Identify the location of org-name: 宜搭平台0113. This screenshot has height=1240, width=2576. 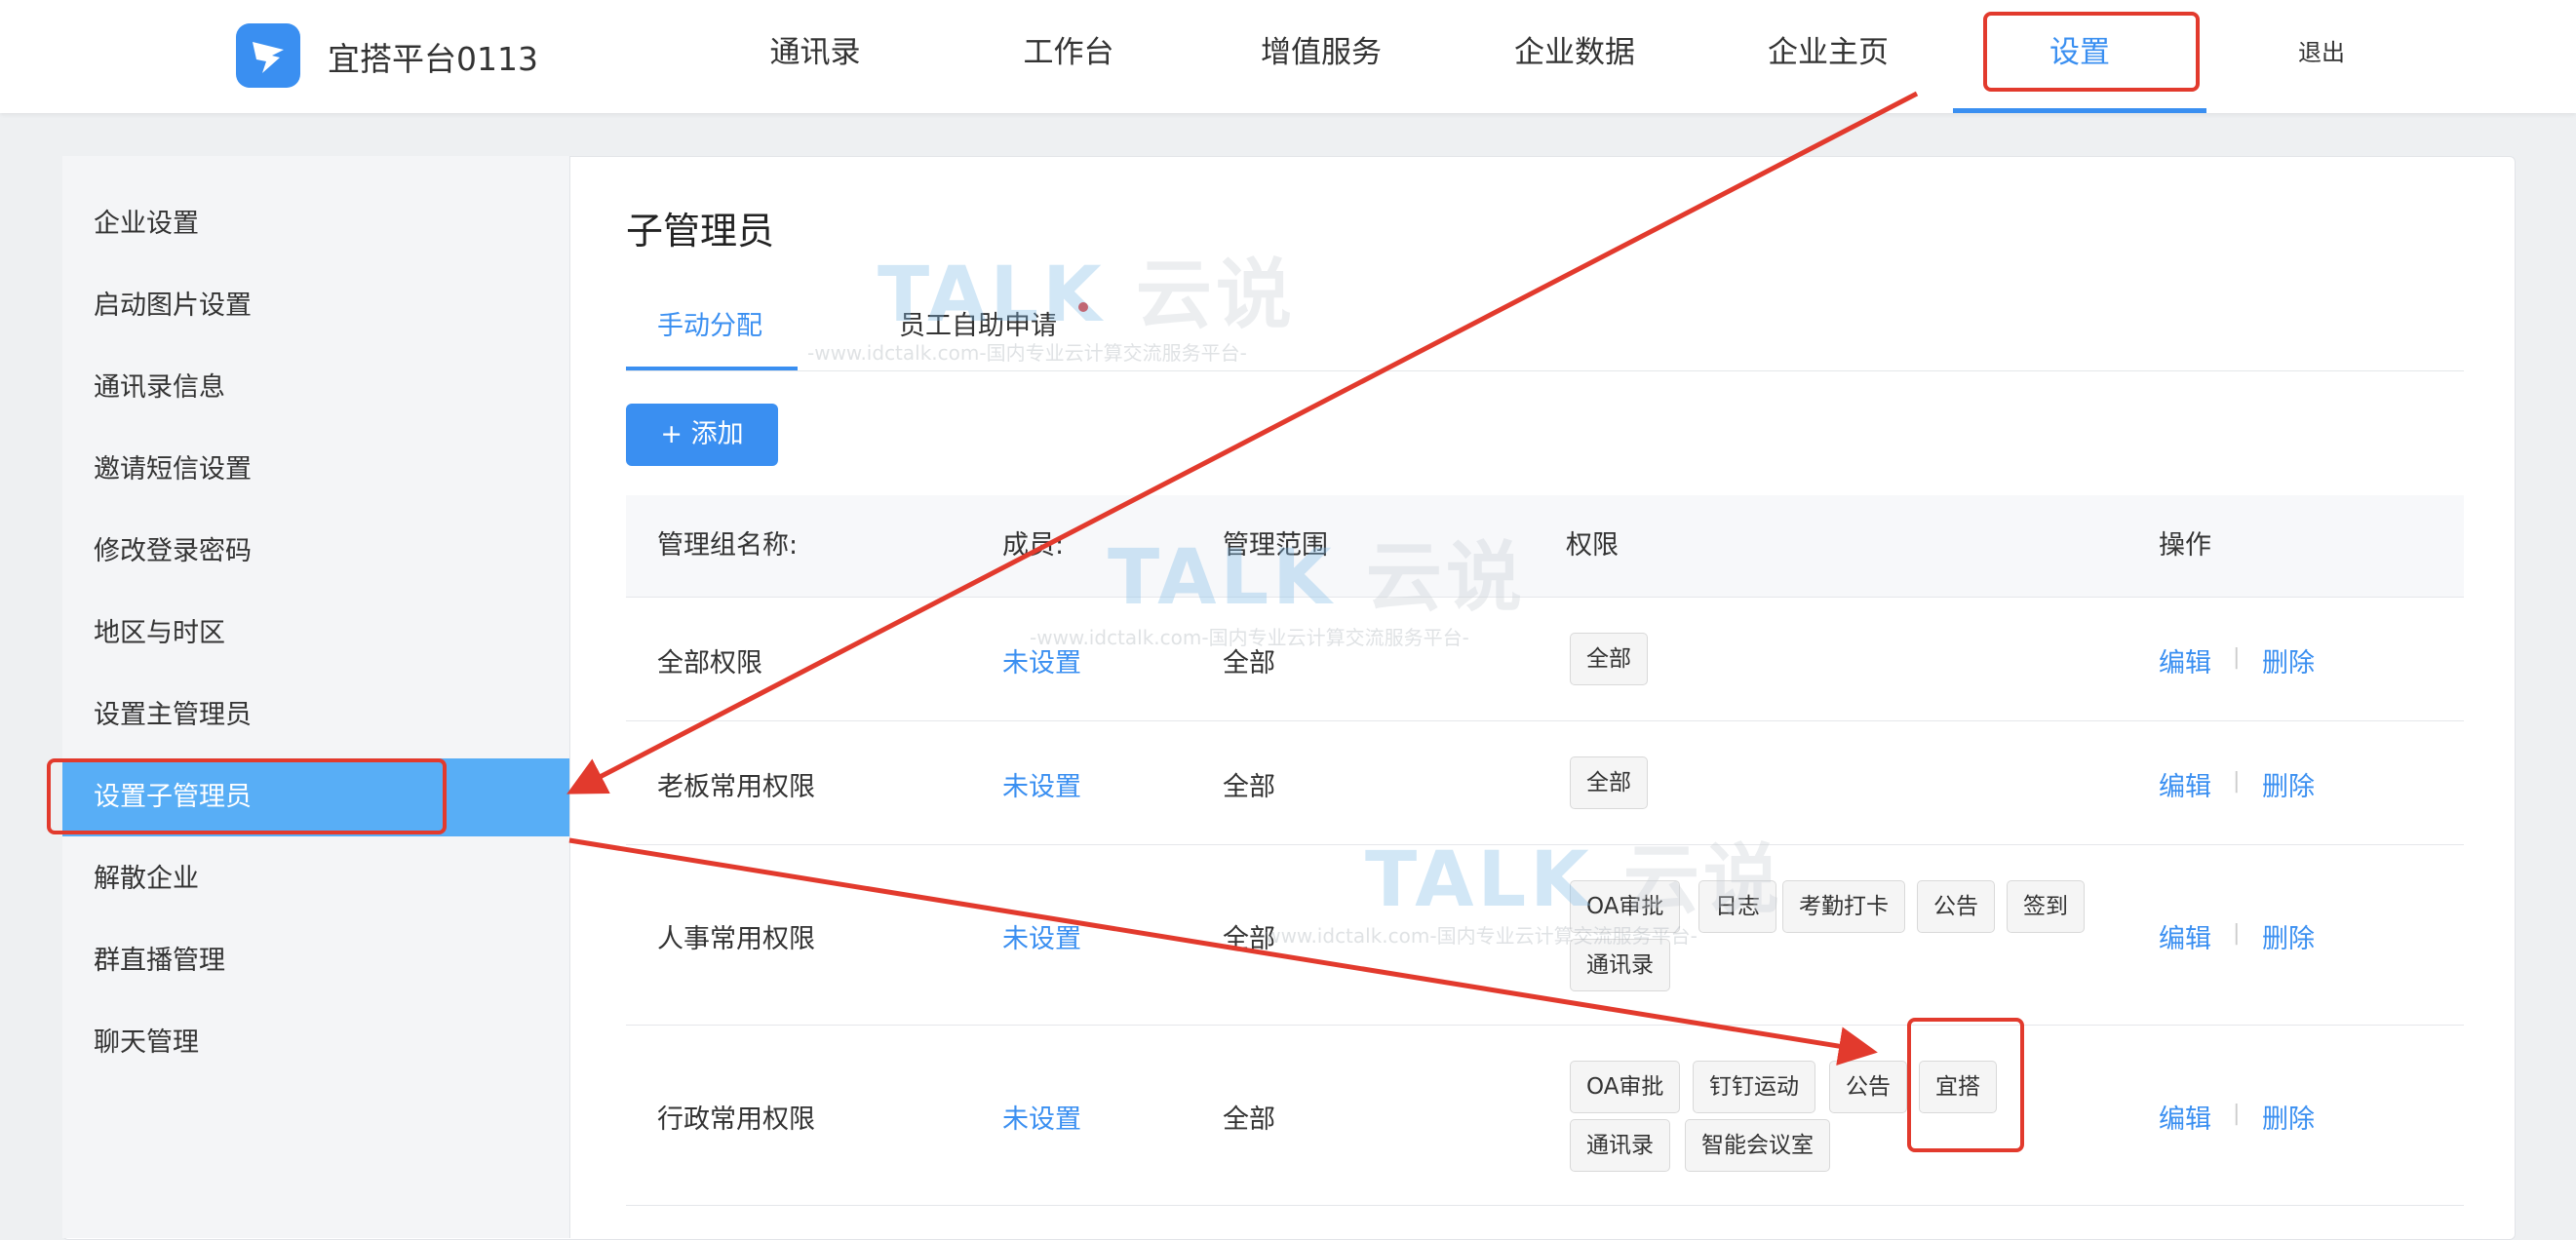
(433, 59).